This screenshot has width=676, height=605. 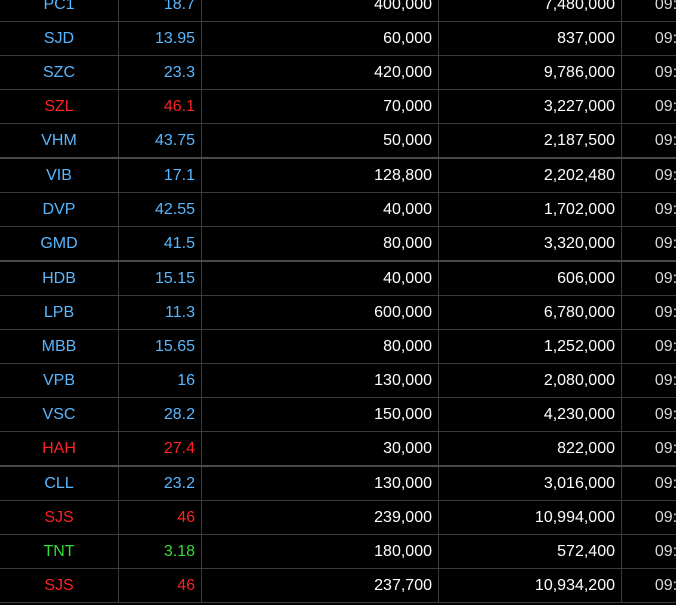 What do you see at coordinates (530, 346) in the screenshot?
I see `trade-value: 1,252,000` at bounding box center [530, 346].